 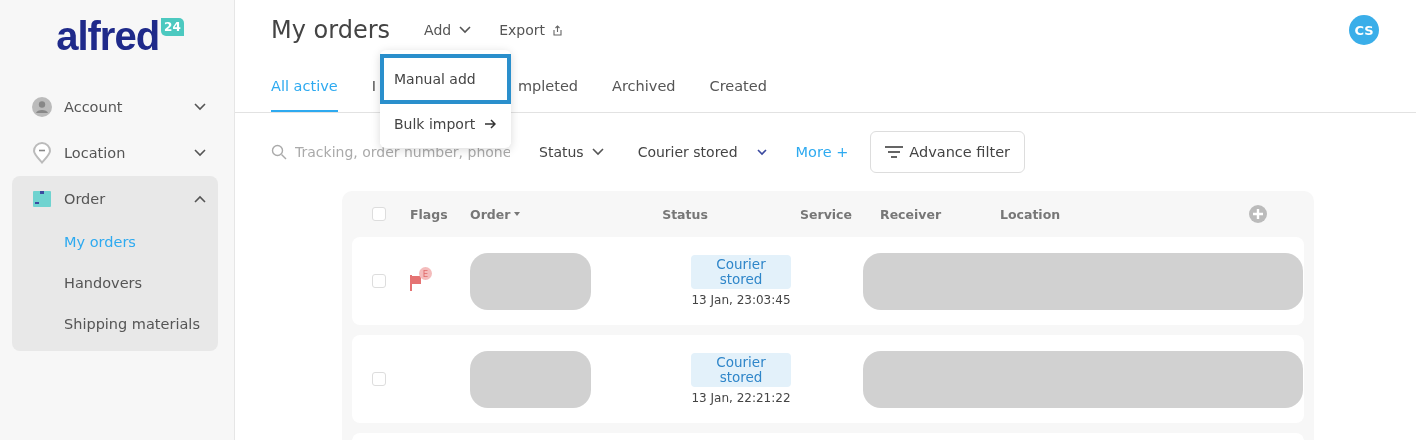 I want to click on status-dropdown: Status, so click(x=571, y=152).